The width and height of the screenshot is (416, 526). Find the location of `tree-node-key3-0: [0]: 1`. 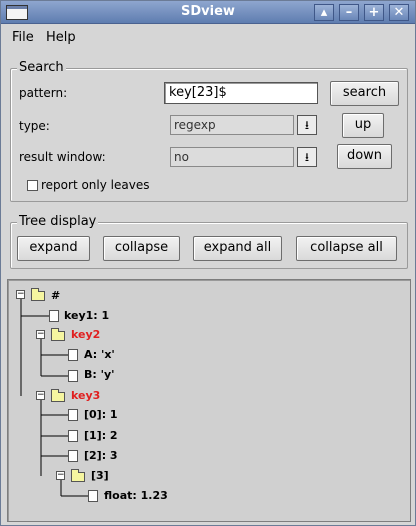

tree-node-key3-0: [0]: 1 is located at coordinates (101, 414).